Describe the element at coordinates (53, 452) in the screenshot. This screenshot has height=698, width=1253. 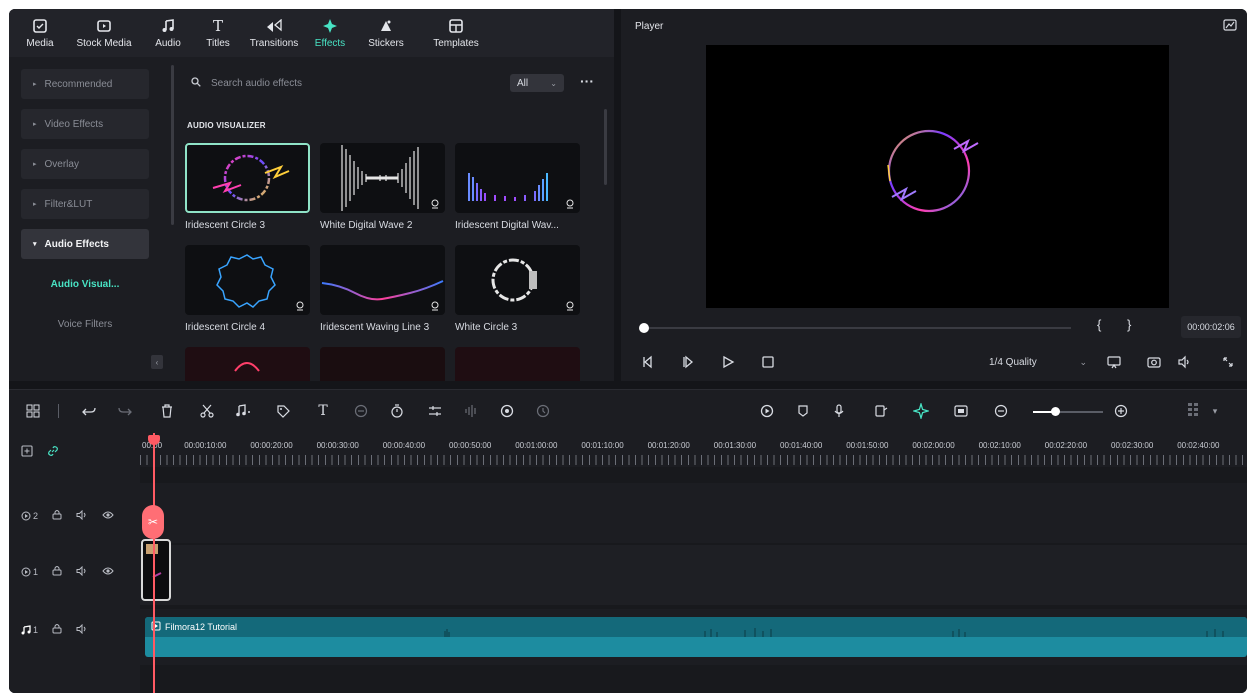
I see `link-icon` at that location.